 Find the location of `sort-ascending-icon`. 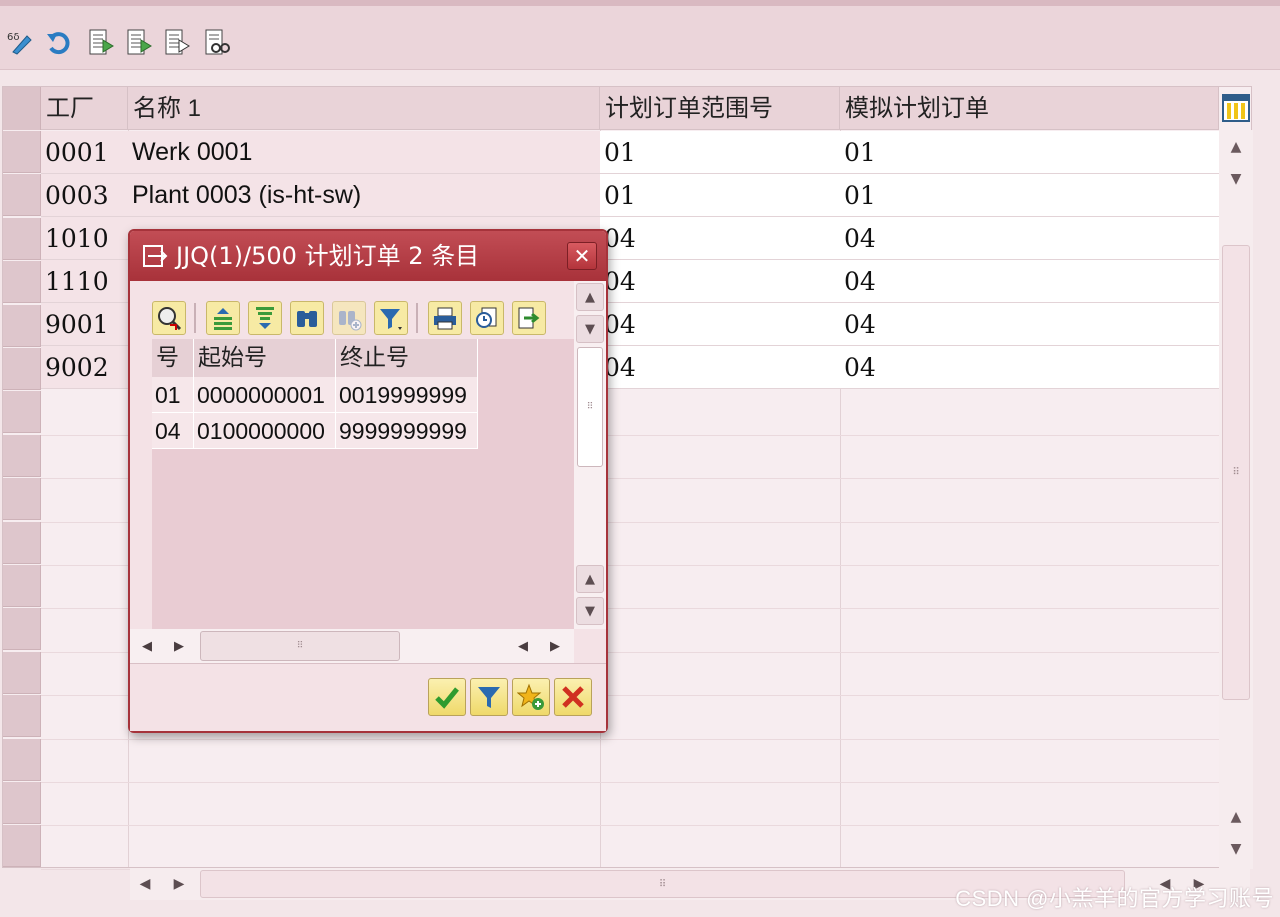

sort-ascending-icon is located at coordinates (223, 318).